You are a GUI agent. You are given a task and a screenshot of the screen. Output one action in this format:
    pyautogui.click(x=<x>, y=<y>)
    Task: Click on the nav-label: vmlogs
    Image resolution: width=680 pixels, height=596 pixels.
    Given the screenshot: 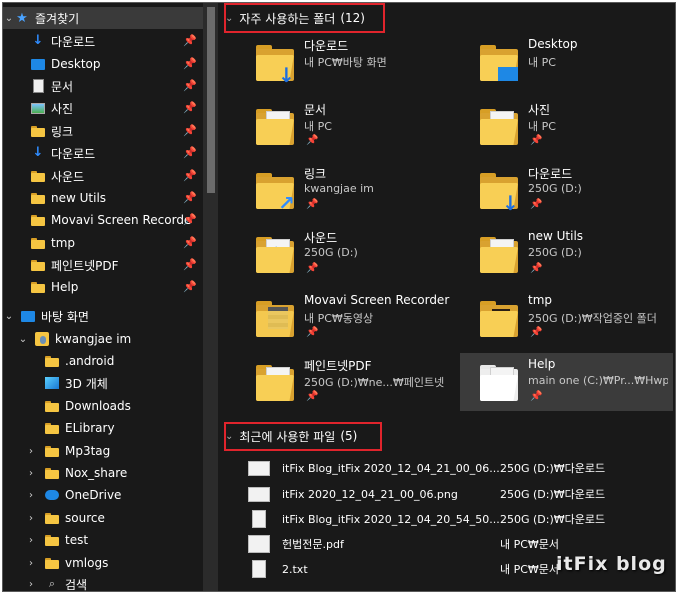 What is the action you would take?
    pyautogui.click(x=87, y=563)
    